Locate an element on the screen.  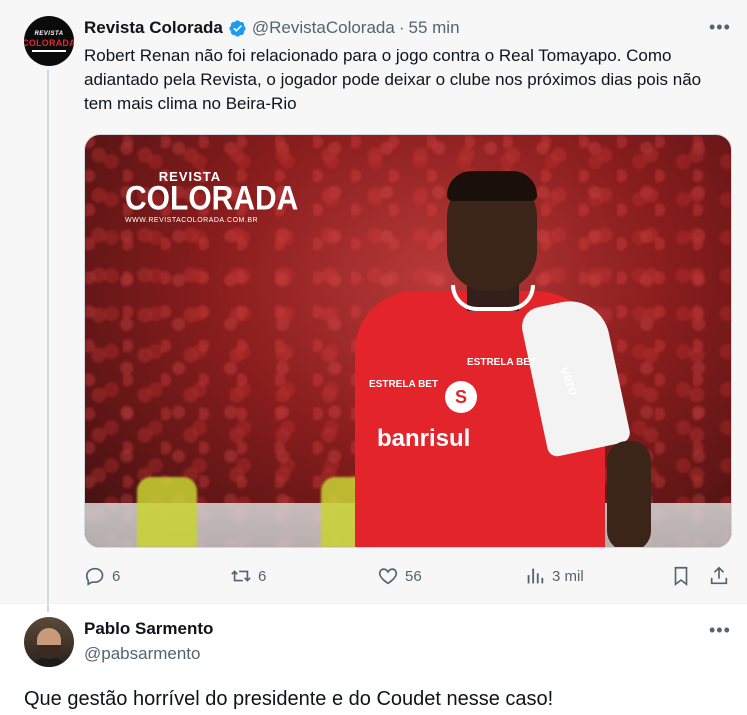
share-button is located at coordinates (722, 576).